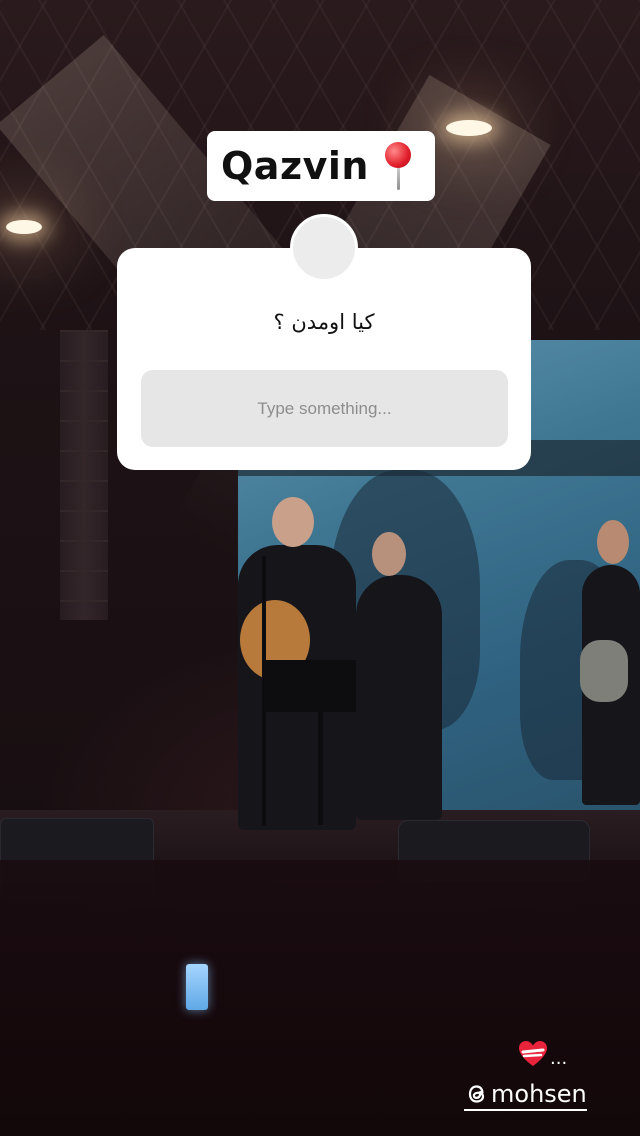  Describe the element at coordinates (476, 1094) in the screenshot. I see `threads-icon` at that location.